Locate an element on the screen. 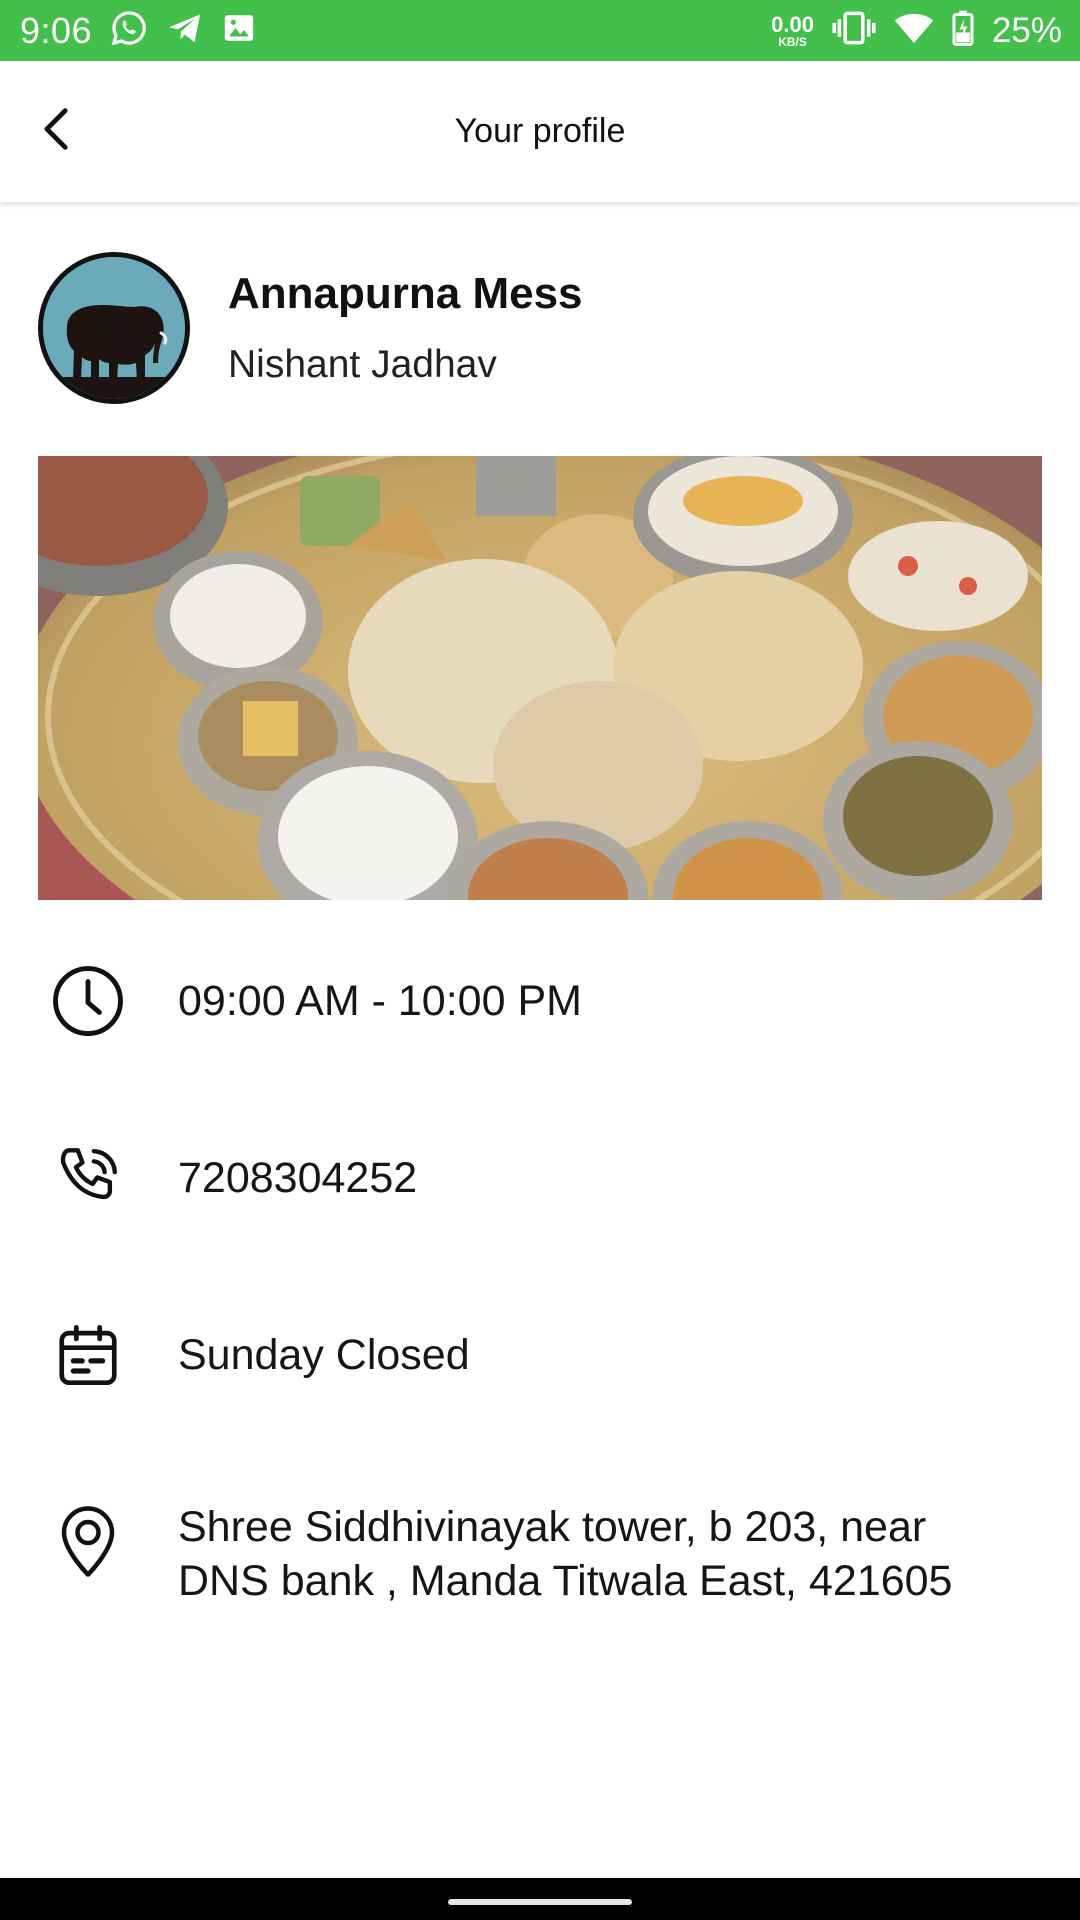  status-right: 0.00 KB/S 25% is located at coordinates (916, 30).